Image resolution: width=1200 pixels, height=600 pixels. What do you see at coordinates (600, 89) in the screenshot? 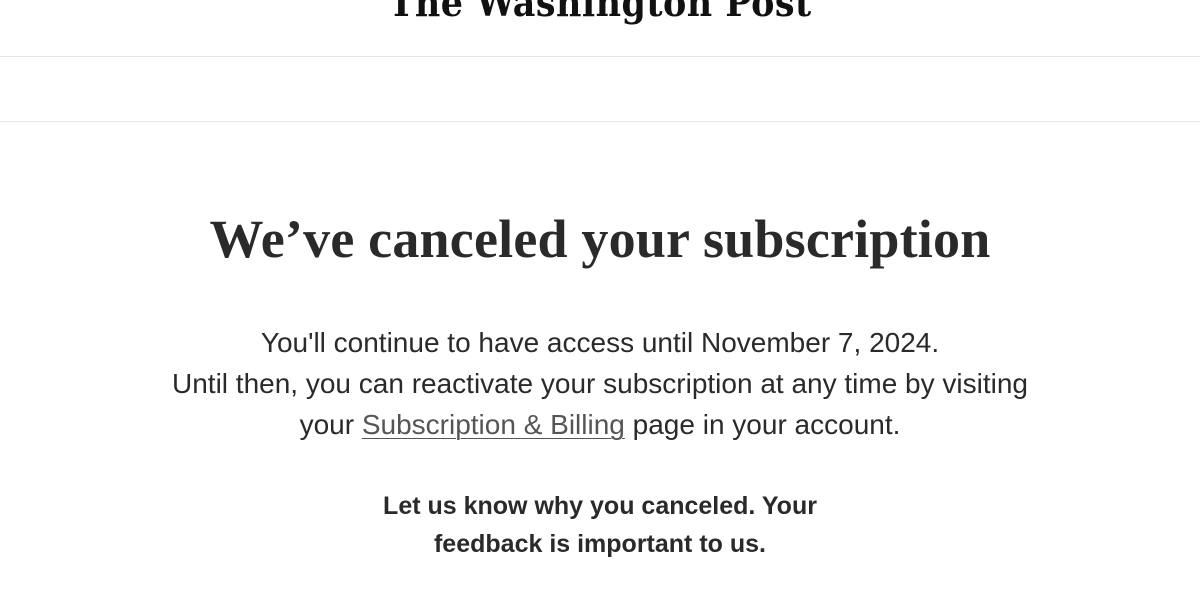
I see `secondary-nav-bar` at bounding box center [600, 89].